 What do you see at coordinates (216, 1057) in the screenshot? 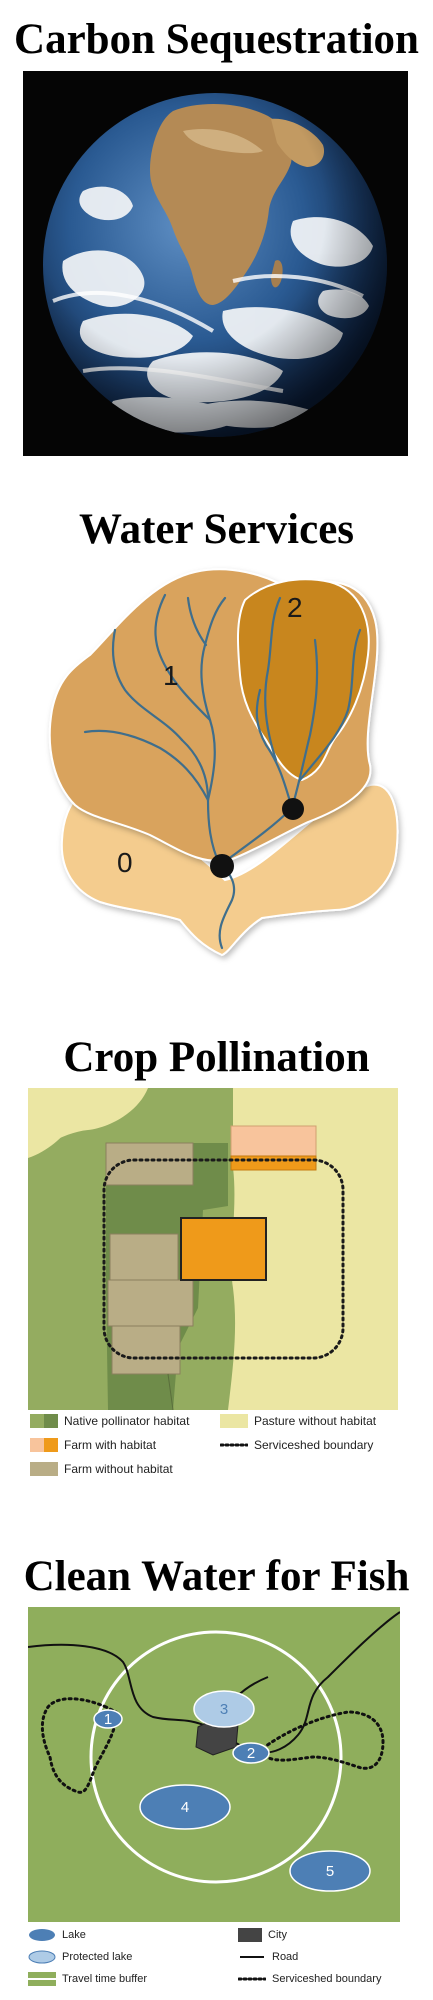
I see `pollination-title: Crop Pollination` at bounding box center [216, 1057].